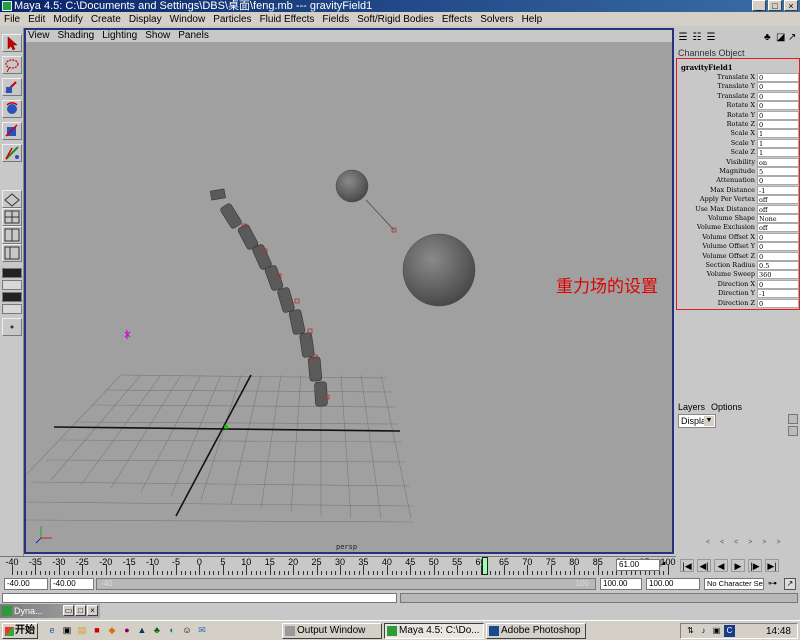  What do you see at coordinates (728, 256) in the screenshot?
I see `channel-label: Volume Offset Z` at bounding box center [728, 256].